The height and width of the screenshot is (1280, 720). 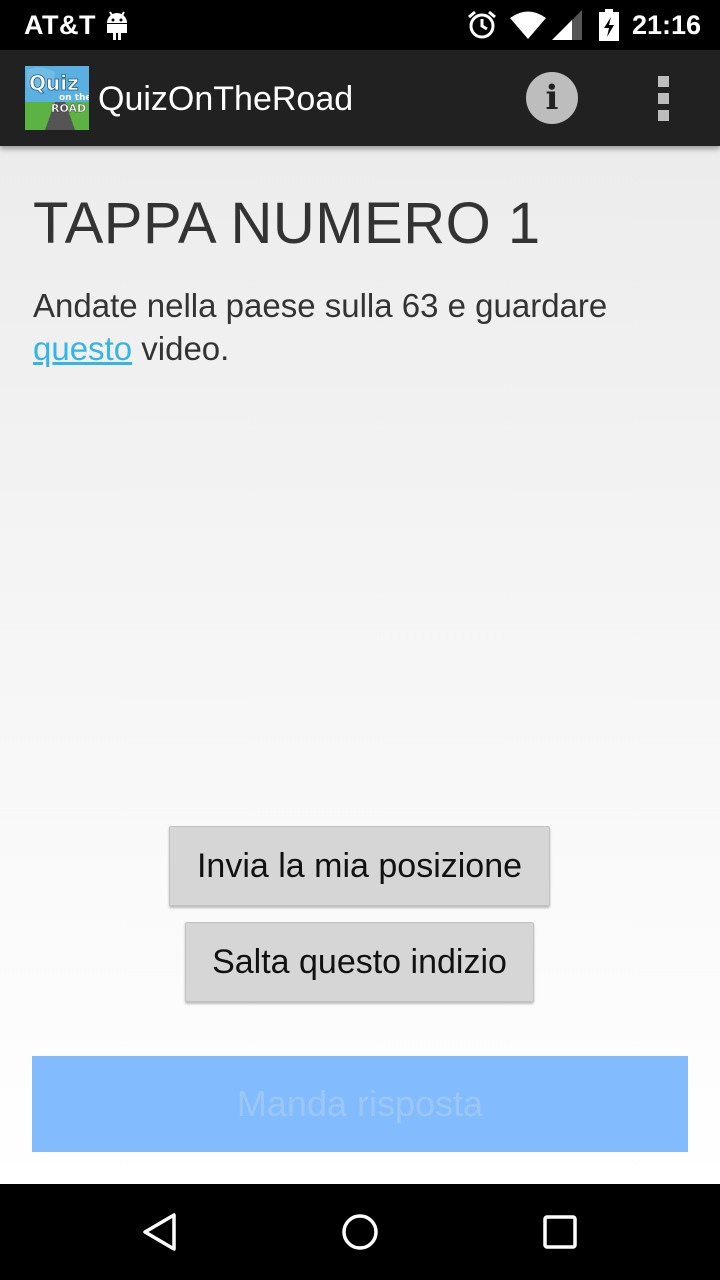 I want to click on svg-text: ROAD, so click(x=68, y=108).